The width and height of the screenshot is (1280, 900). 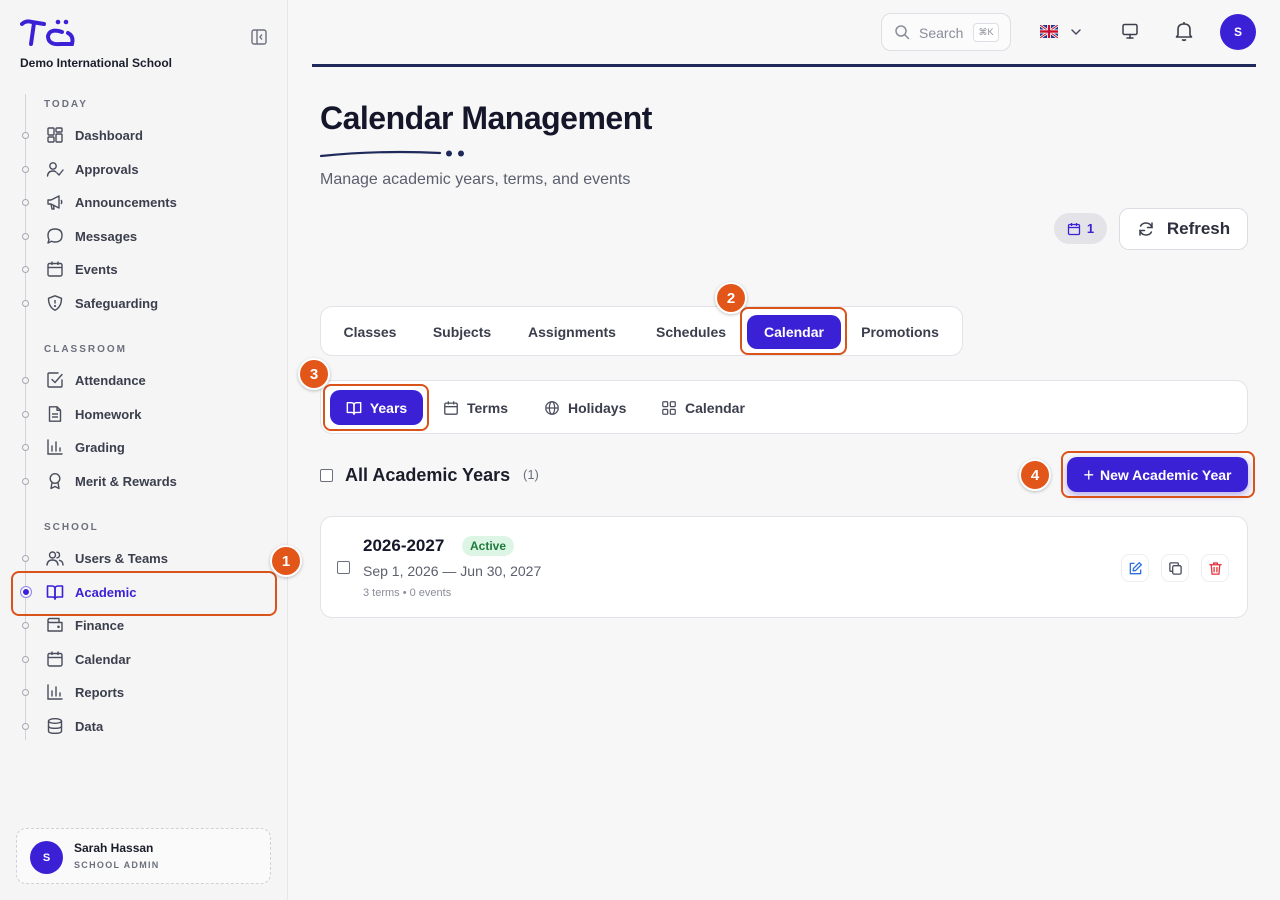 What do you see at coordinates (784, 65) in the screenshot?
I see `header-divider` at bounding box center [784, 65].